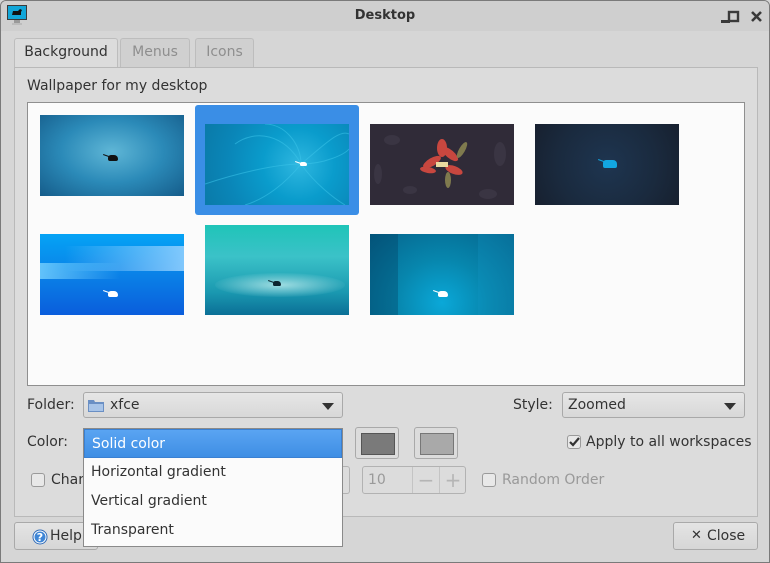  Describe the element at coordinates (69, 480) in the screenshot. I see `change-background-label: Chan` at that location.